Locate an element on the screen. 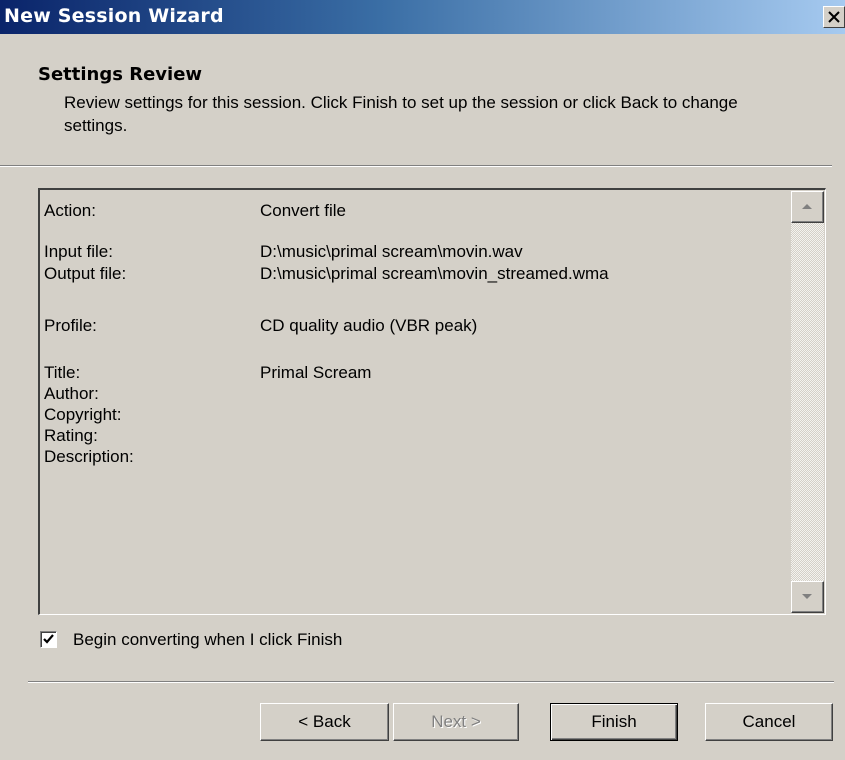 The height and width of the screenshot is (760, 845). window-title: New Session Wizard is located at coordinates (114, 16).